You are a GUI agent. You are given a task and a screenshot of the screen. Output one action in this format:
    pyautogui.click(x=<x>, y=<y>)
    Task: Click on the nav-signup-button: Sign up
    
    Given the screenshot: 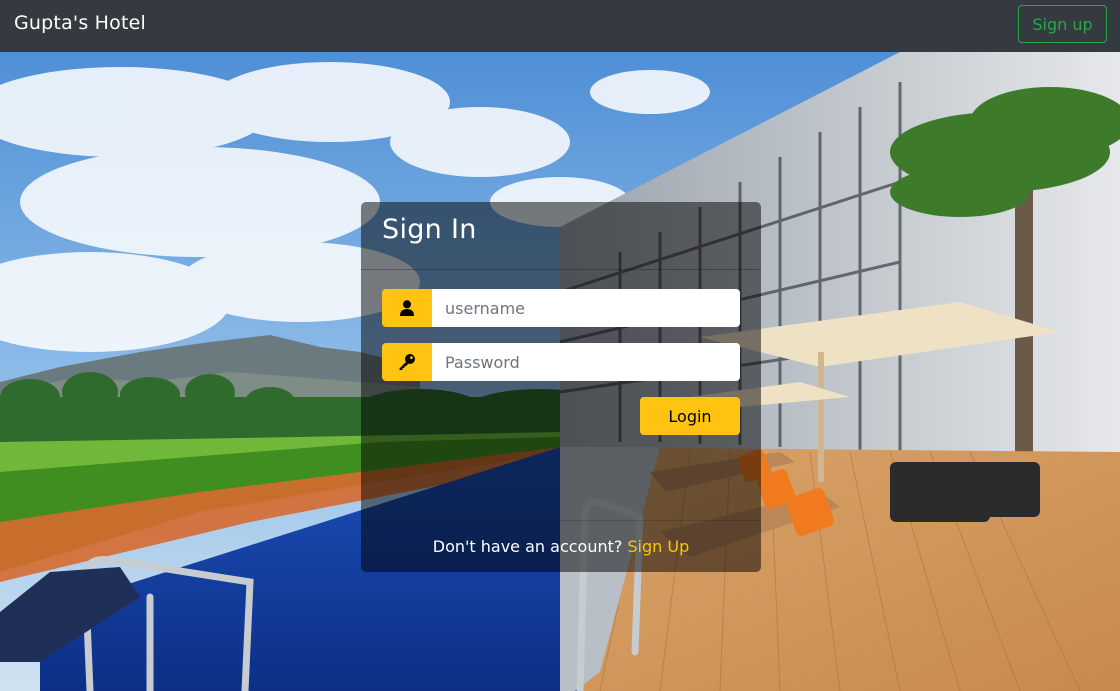 What is the action you would take?
    pyautogui.click(x=1062, y=24)
    